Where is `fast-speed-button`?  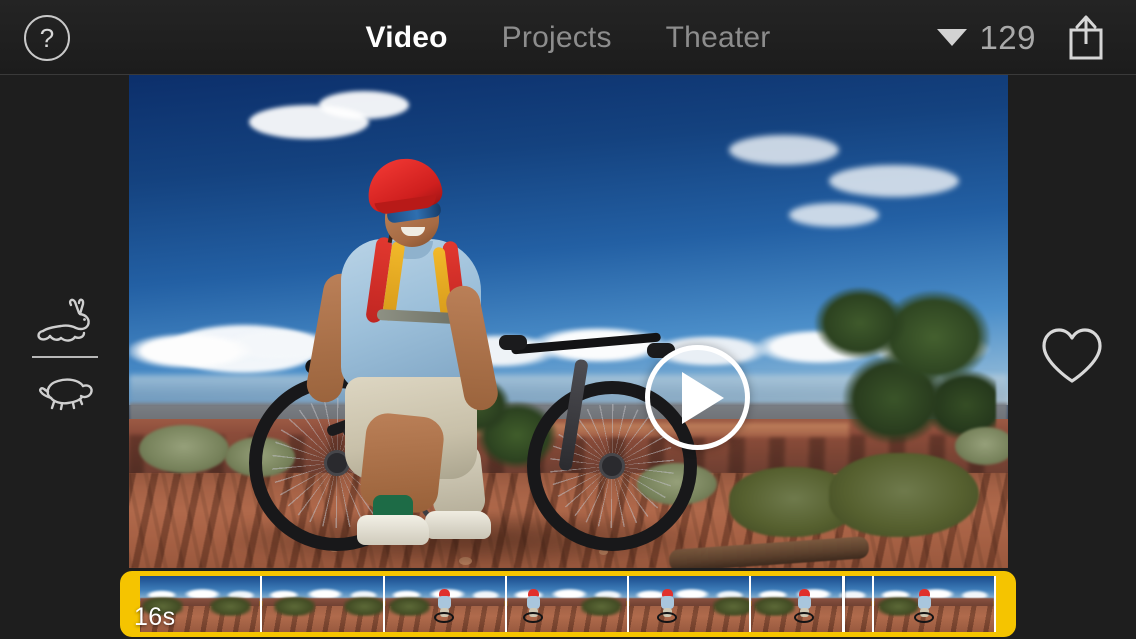
fast-speed-button is located at coordinates (65, 322).